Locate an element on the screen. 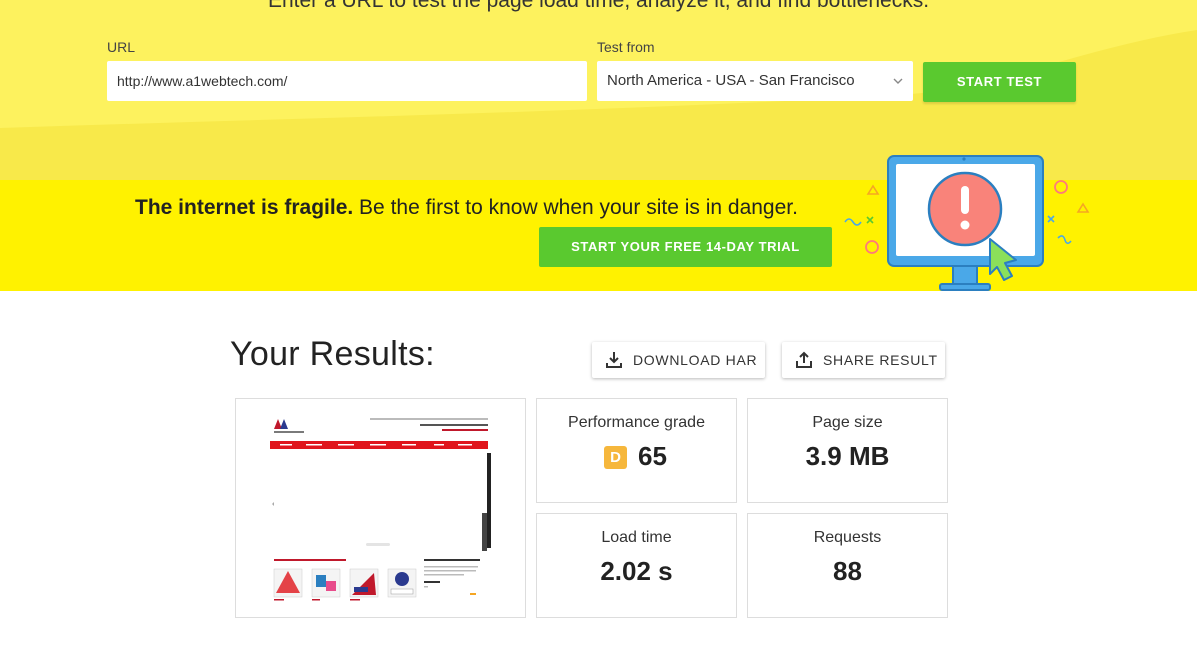 The width and height of the screenshot is (1197, 651). start-test-button: START TEST is located at coordinates (999, 82).